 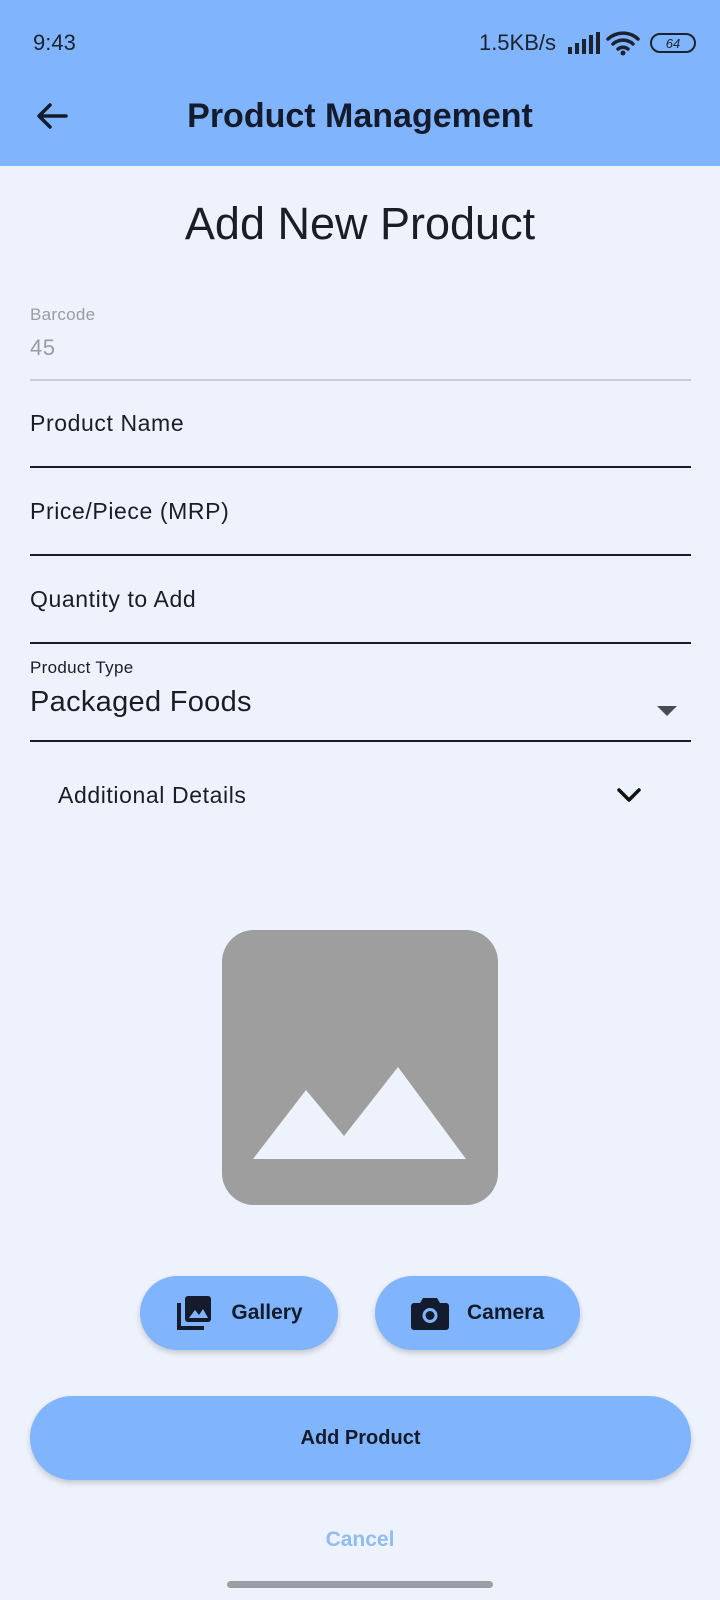 I want to click on network-speed: 1.5KB/s, so click(x=517, y=42).